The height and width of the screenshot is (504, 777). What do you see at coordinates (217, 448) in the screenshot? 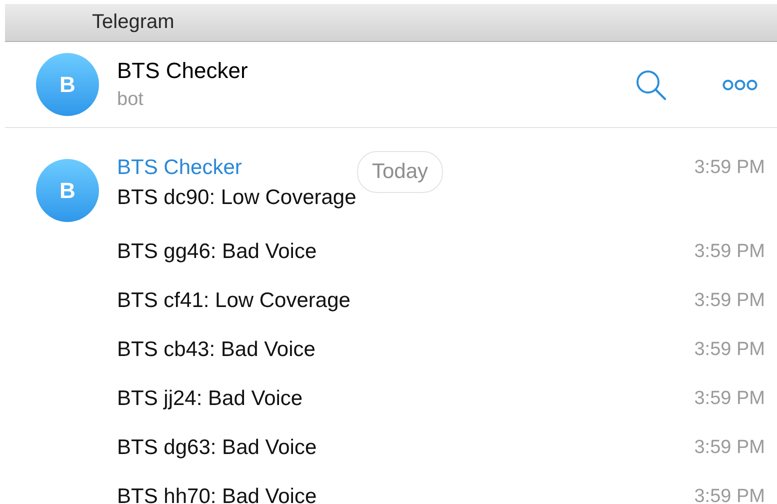
I see `message-text: BTS dg63: Bad Voice` at bounding box center [217, 448].